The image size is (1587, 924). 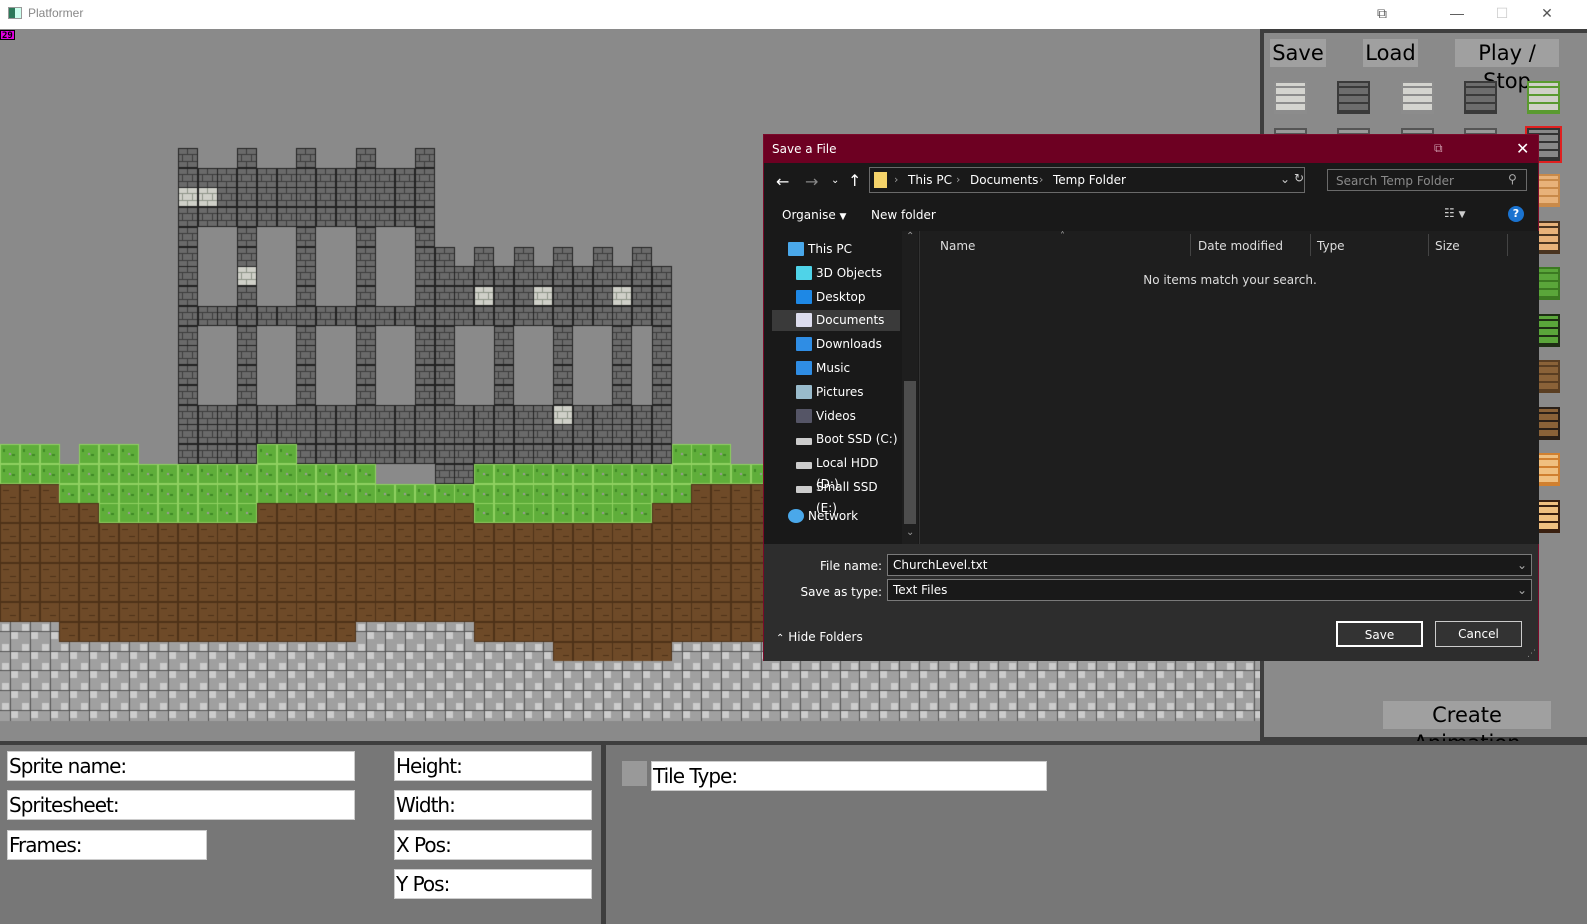 What do you see at coordinates (1230, 280) in the screenshot?
I see `empty-message: No items match your search.` at bounding box center [1230, 280].